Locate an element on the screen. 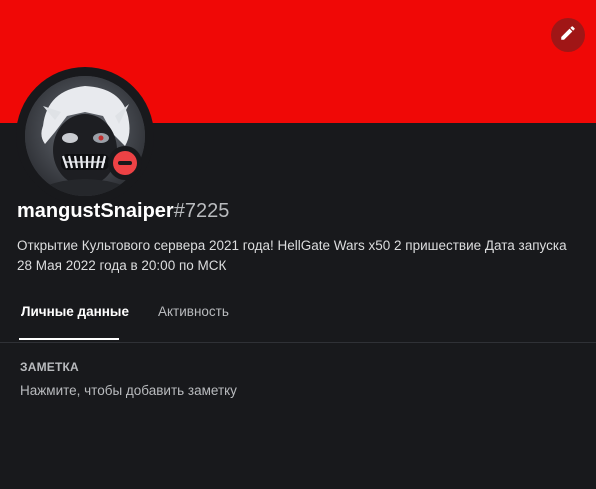  note-input: Нажмите, чтобы добавить заметку is located at coordinates (298, 393).